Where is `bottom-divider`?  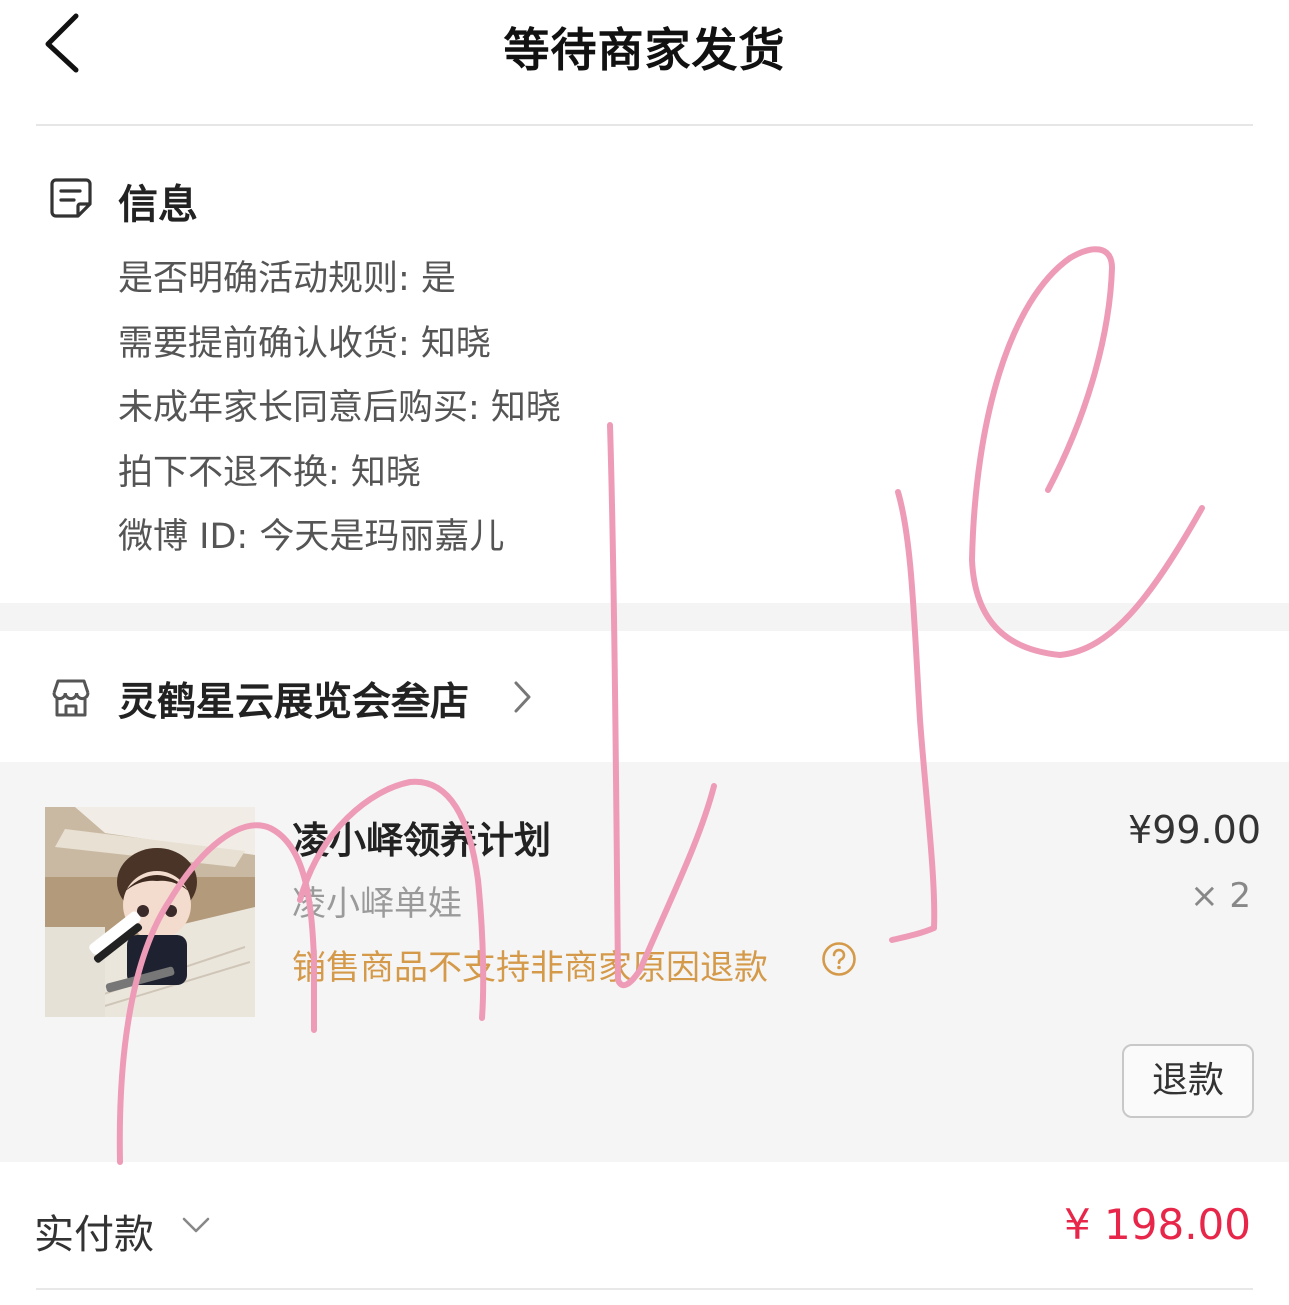 bottom-divider is located at coordinates (644, 1289).